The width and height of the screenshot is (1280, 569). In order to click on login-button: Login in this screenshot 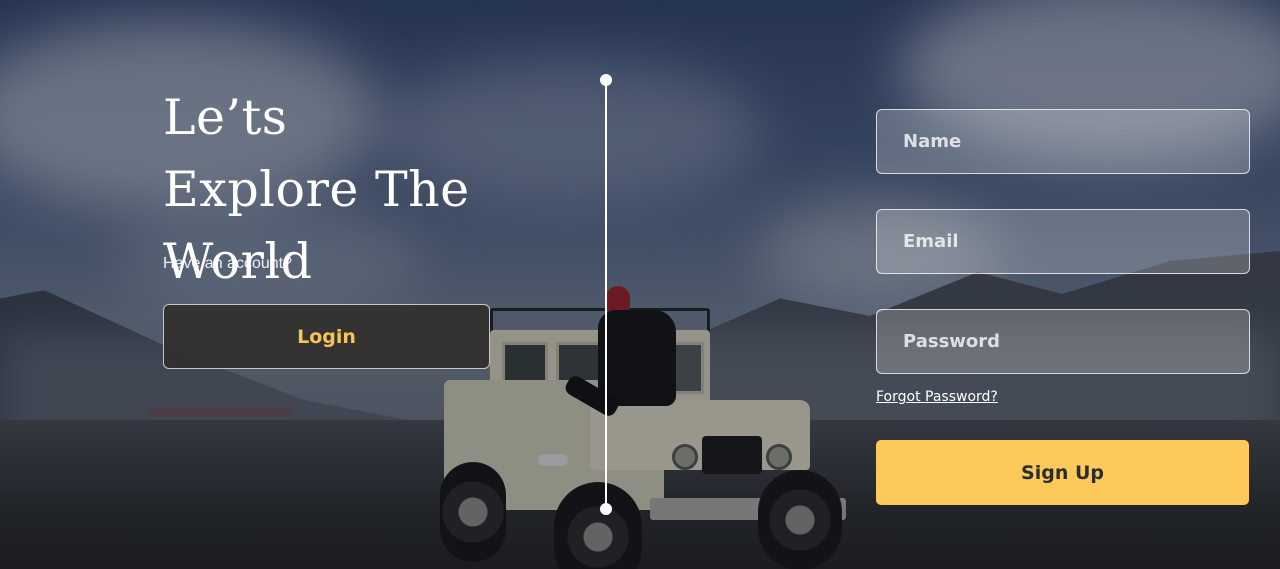, I will do `click(326, 336)`.